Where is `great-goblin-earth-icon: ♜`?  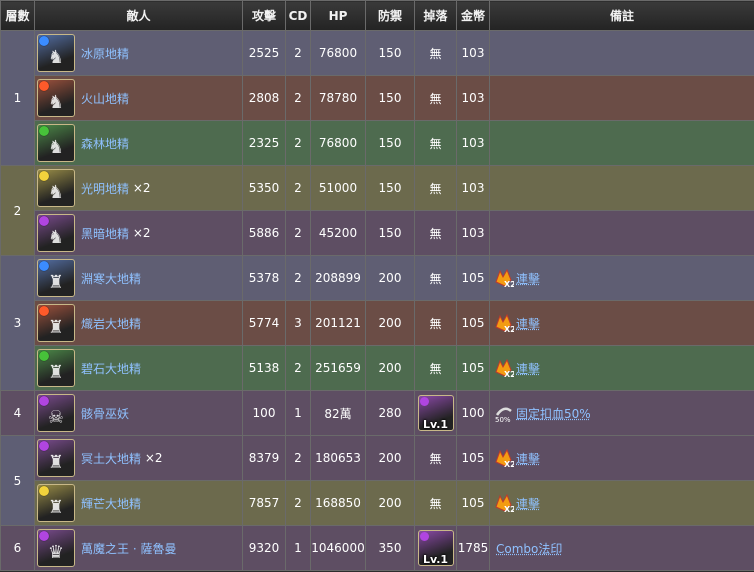
great-goblin-earth-icon: ♜ is located at coordinates (56, 368).